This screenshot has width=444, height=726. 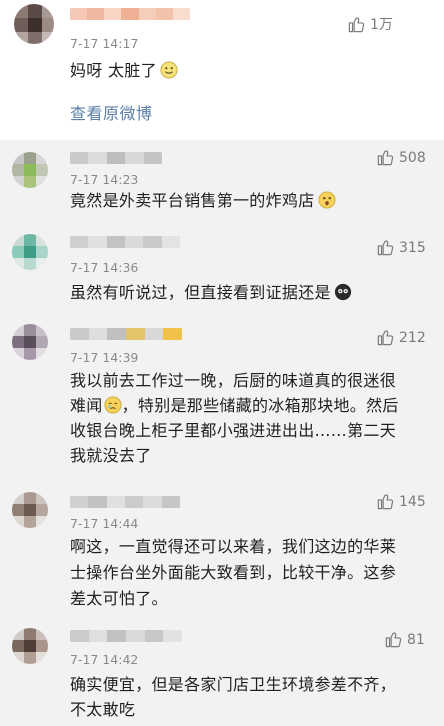 I want to click on view-original-weibo-link: 查看原微博, so click(x=111, y=112).